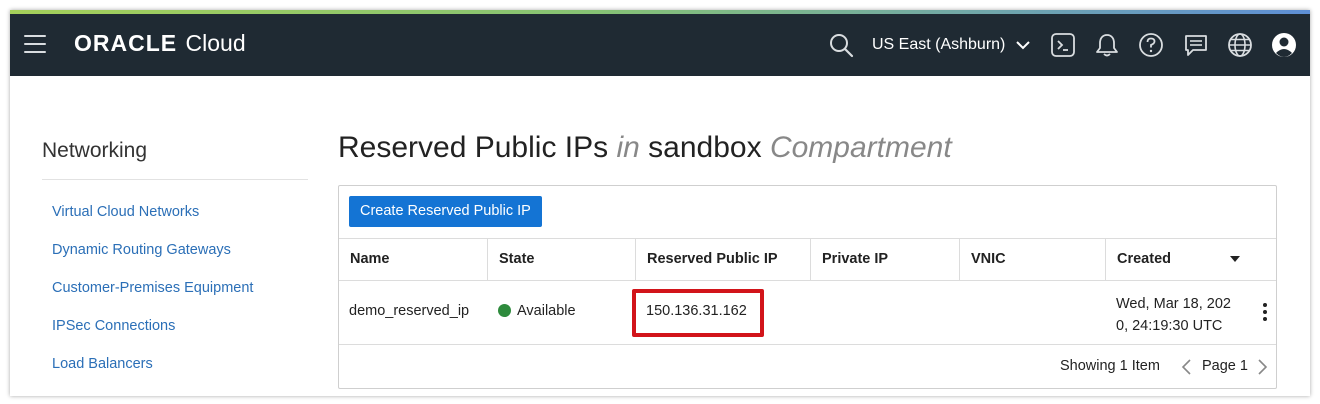 Image resolution: width=1320 pixels, height=404 pixels. I want to click on create-reserved-public-ip-button: Create Reserved Public IP, so click(445, 211).